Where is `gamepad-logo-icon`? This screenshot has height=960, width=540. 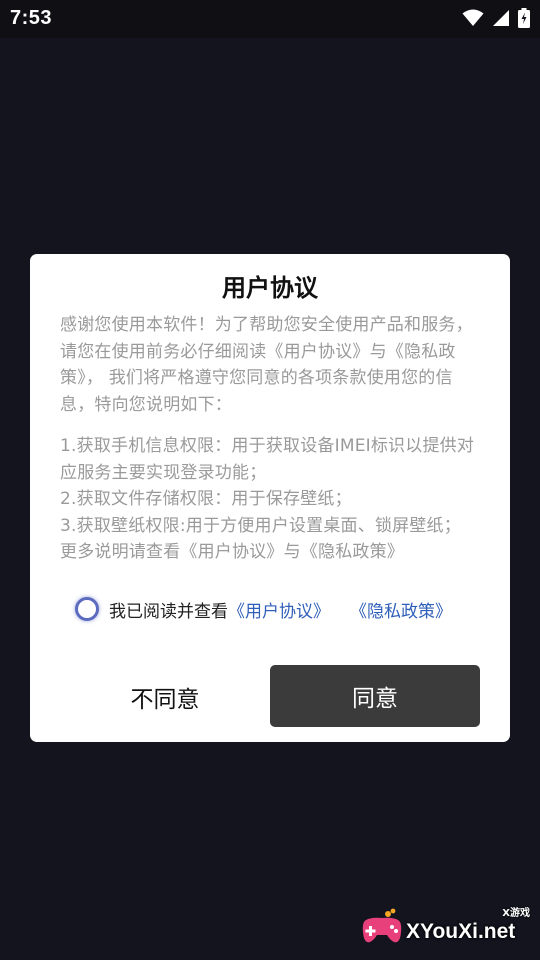 gamepad-logo-icon is located at coordinates (382, 928).